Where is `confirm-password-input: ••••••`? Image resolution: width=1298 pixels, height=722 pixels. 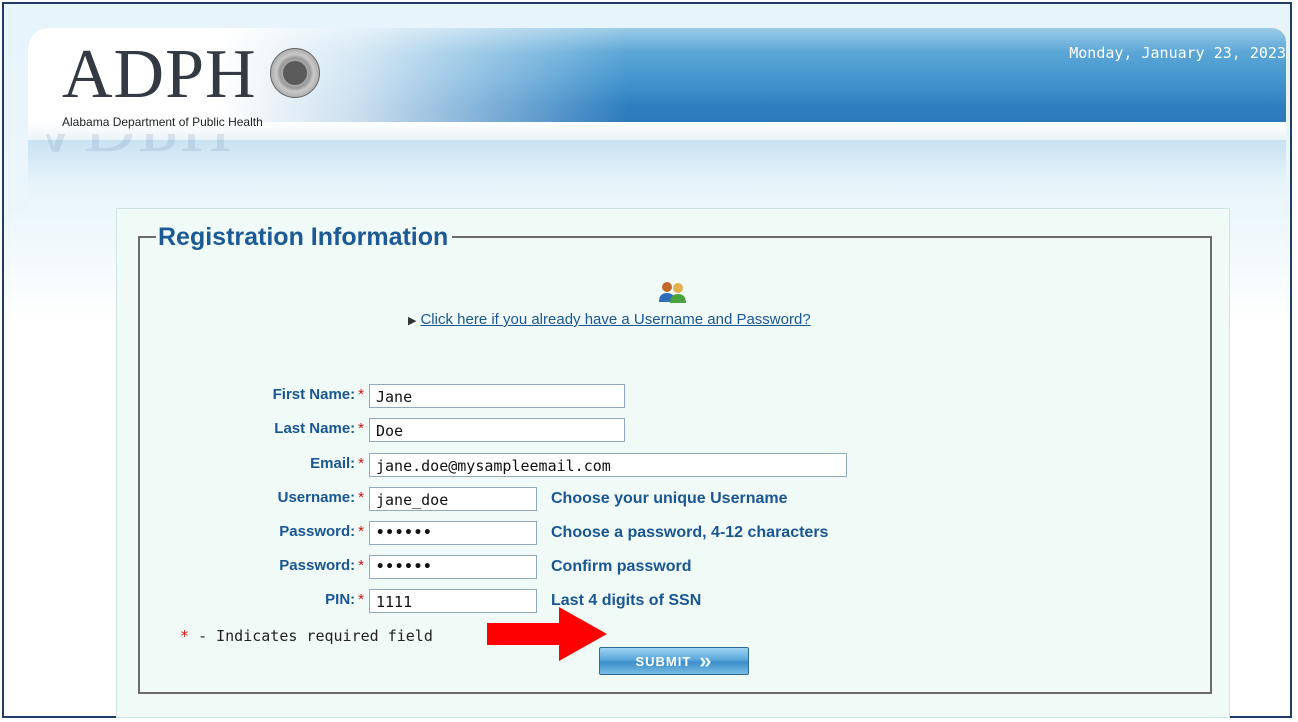
confirm-password-input: •••••• is located at coordinates (453, 567).